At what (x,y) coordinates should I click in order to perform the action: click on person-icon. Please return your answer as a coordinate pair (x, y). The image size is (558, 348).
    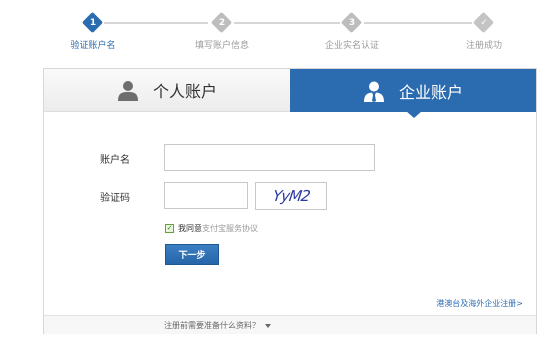
    Looking at the image, I should click on (128, 90).